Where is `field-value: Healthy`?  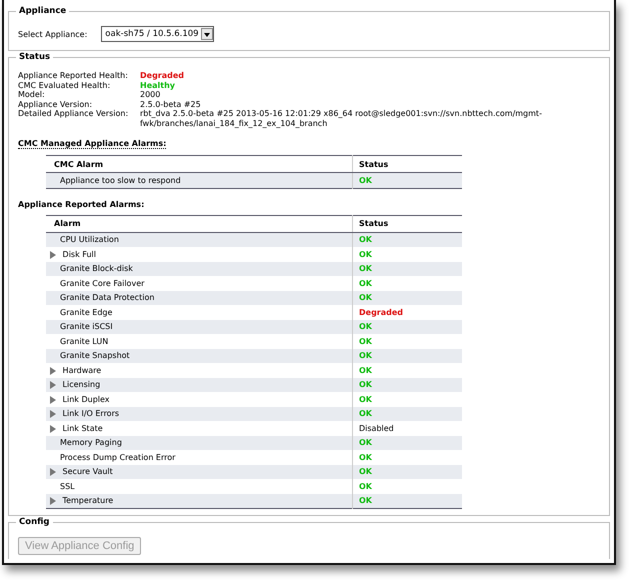 field-value: Healthy is located at coordinates (158, 85).